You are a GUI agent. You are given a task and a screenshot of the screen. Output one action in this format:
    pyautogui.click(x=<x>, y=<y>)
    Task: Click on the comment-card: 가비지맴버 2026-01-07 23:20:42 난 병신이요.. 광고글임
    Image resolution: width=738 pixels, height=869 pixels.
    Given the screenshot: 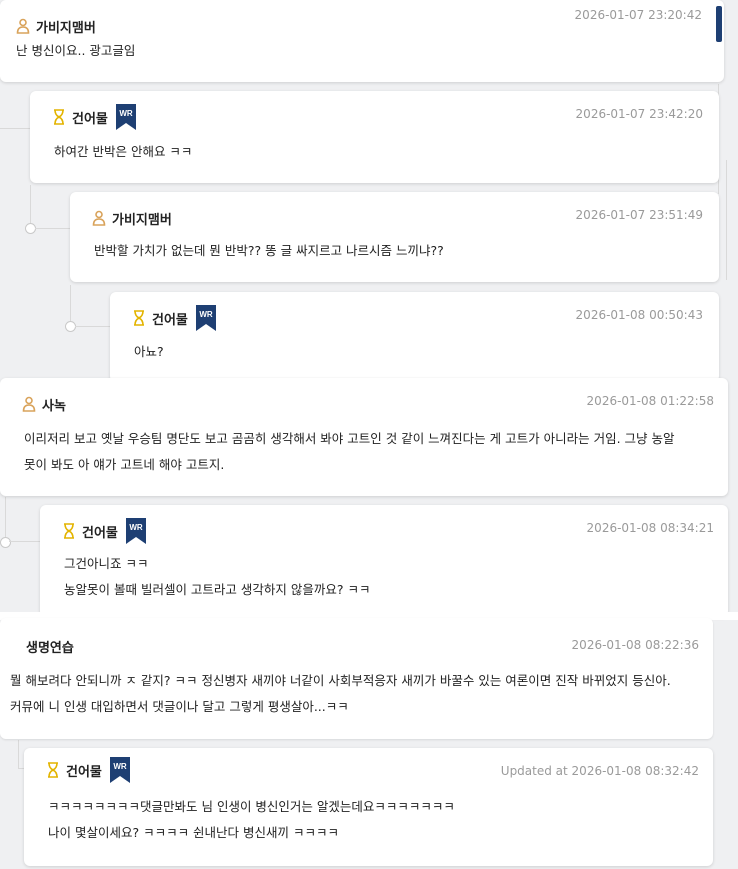 What is the action you would take?
    pyautogui.click(x=362, y=41)
    